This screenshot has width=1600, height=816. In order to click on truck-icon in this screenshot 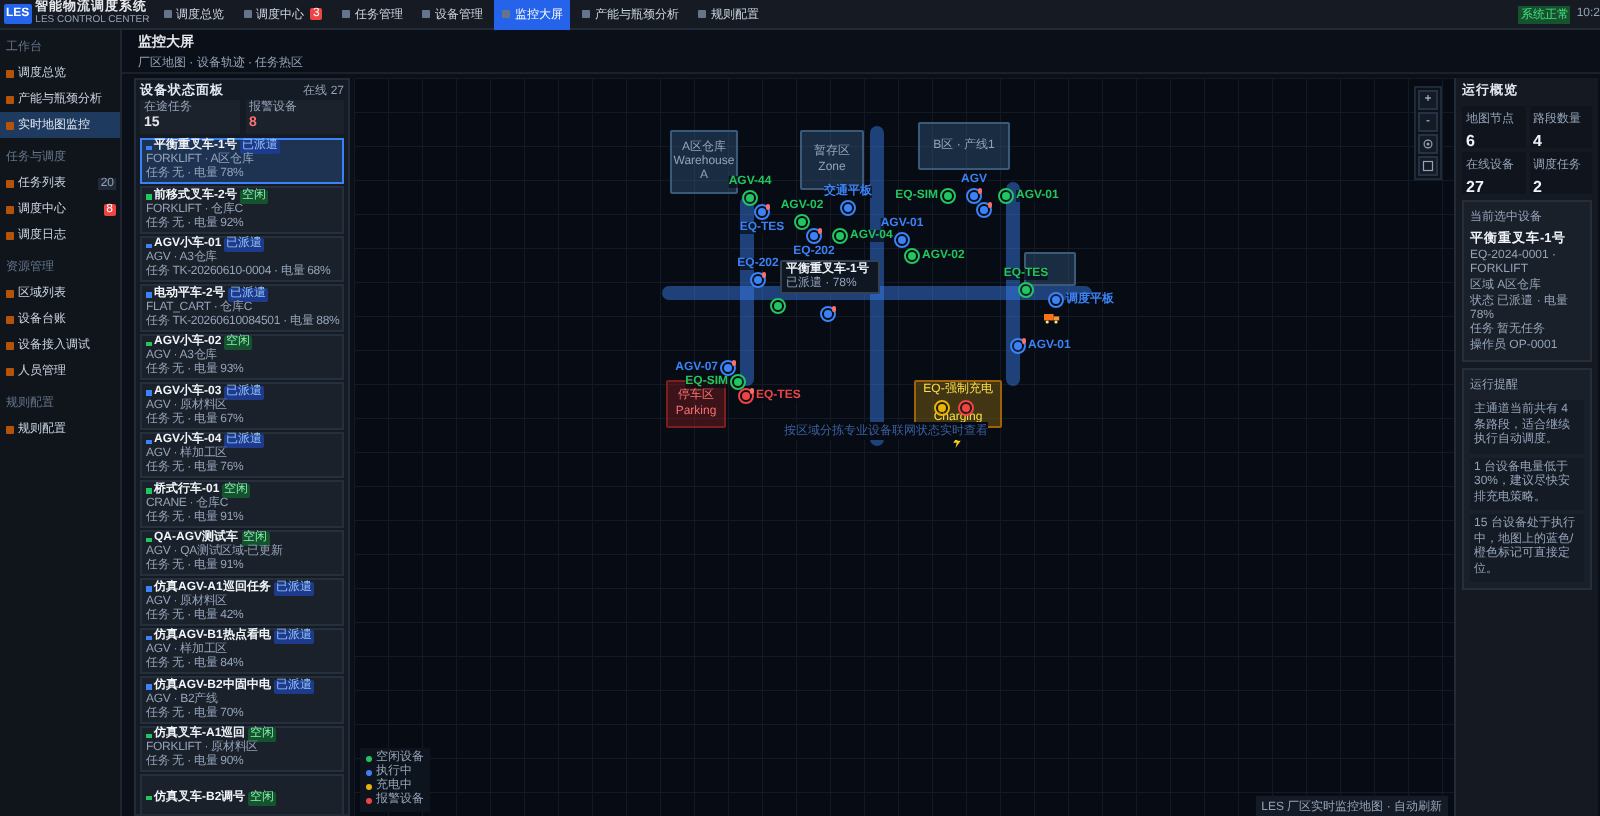, I will do `click(1052, 318)`.